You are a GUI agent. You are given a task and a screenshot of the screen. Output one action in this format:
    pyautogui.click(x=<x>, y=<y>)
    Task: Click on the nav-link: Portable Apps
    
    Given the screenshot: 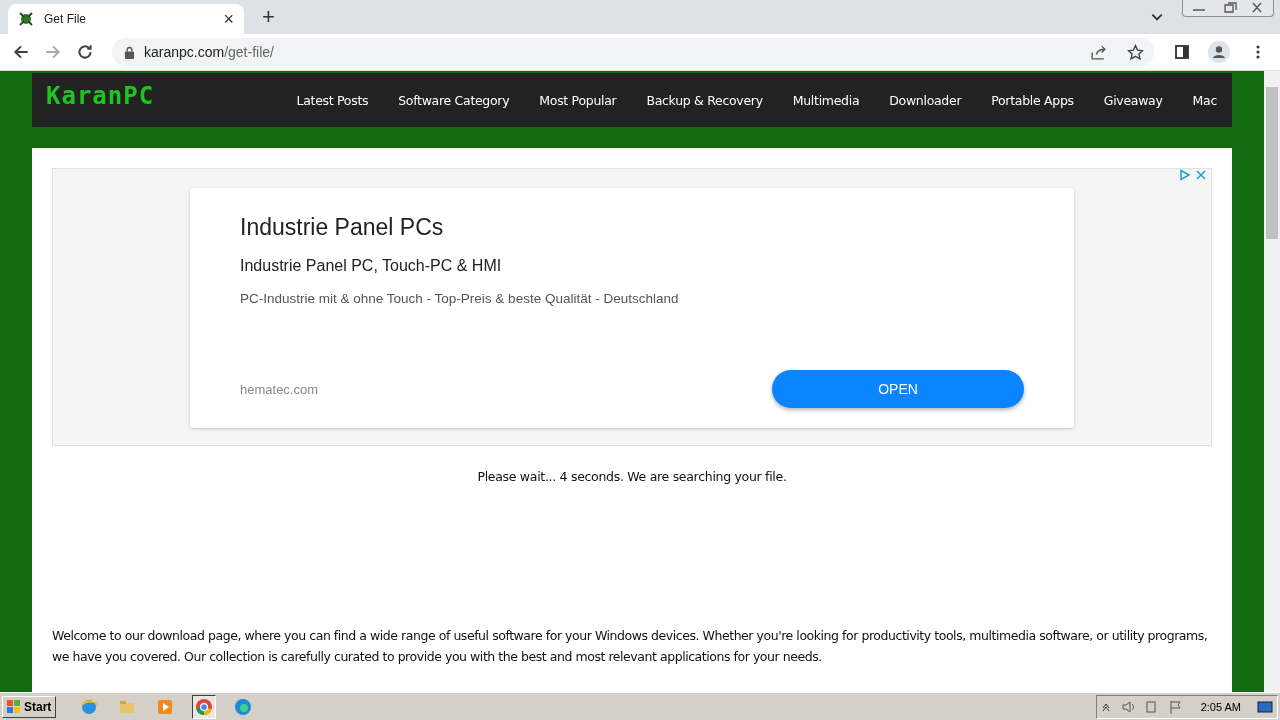 What is the action you would take?
    pyautogui.click(x=1032, y=100)
    